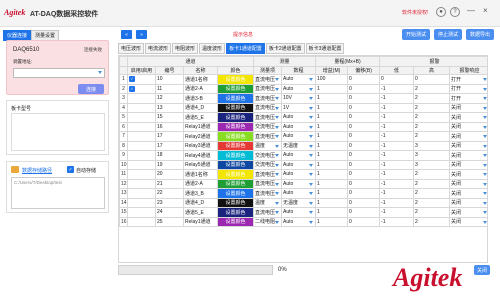 The height and width of the screenshot is (300, 500). What do you see at coordinates (132, 79) in the screenshot?
I see `check-icon: ✓` at bounding box center [132, 79].